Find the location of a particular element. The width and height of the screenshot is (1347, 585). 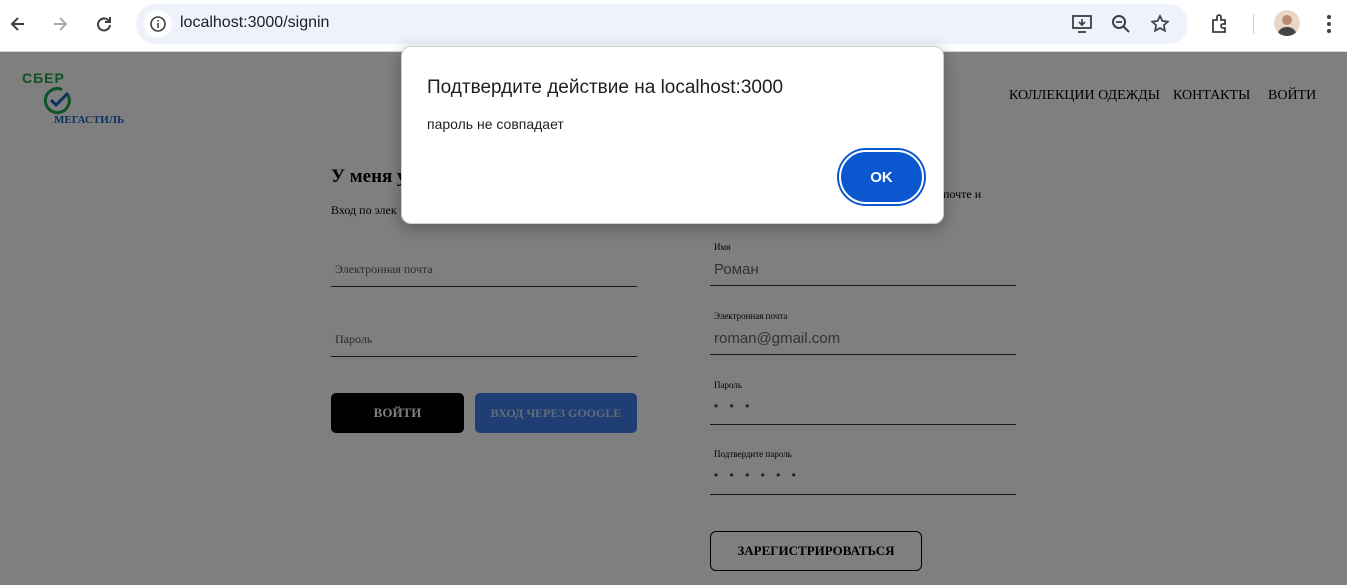

browser-toolbar: localhost:3000/signin is located at coordinates (673, 26).